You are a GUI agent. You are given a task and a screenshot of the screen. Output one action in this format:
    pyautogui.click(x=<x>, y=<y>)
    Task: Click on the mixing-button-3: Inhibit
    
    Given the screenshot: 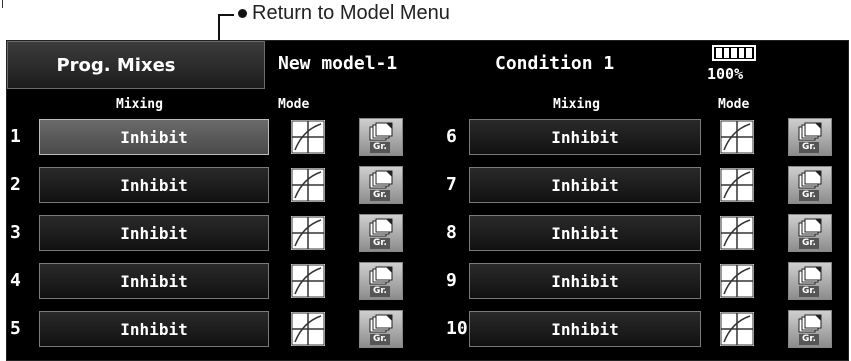 What is the action you would take?
    pyautogui.click(x=154, y=233)
    